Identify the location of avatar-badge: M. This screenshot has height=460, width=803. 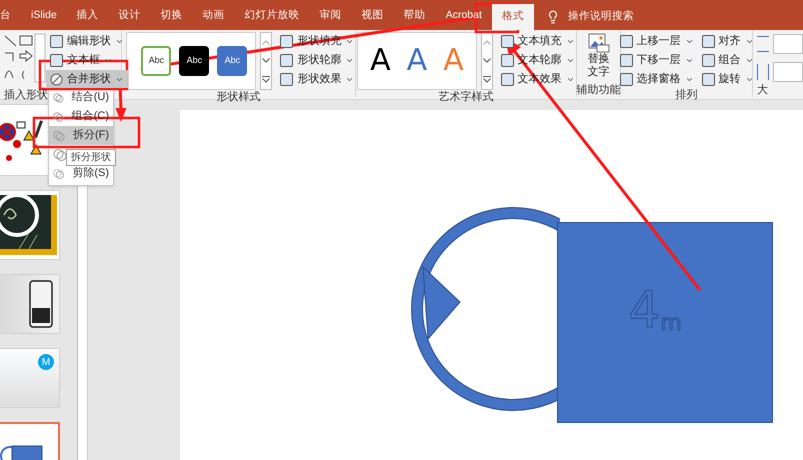
(46, 362).